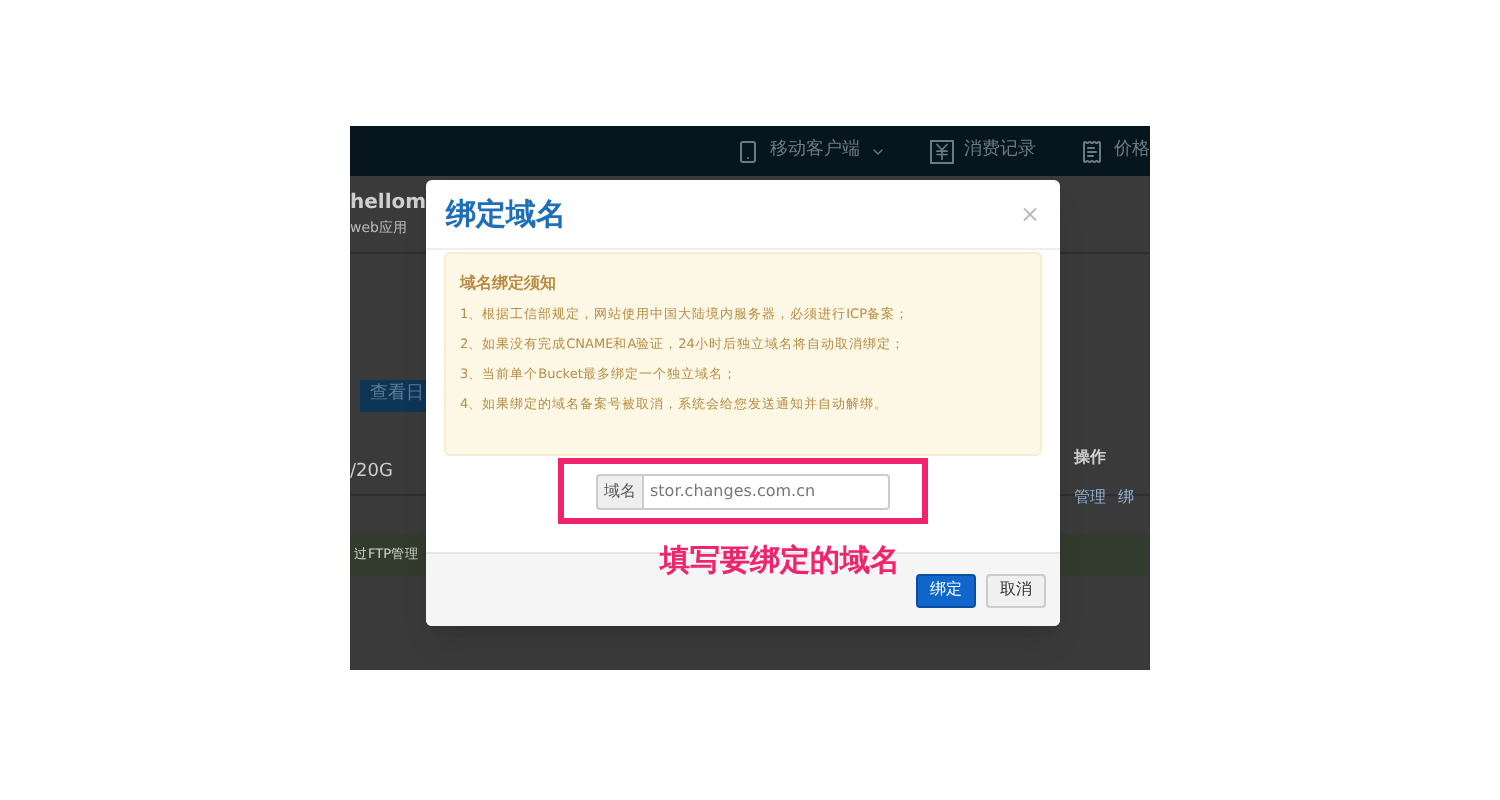 This screenshot has width=1500, height=800. Describe the element at coordinates (942, 151) in the screenshot. I see `yen-icon` at that location.